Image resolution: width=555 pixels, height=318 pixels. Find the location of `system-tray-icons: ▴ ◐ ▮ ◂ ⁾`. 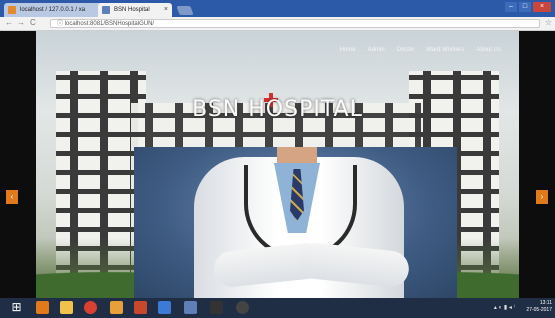

system-tray-icons: ▴ ◐ ▮ ◂ ⁾ is located at coordinates (504, 307).